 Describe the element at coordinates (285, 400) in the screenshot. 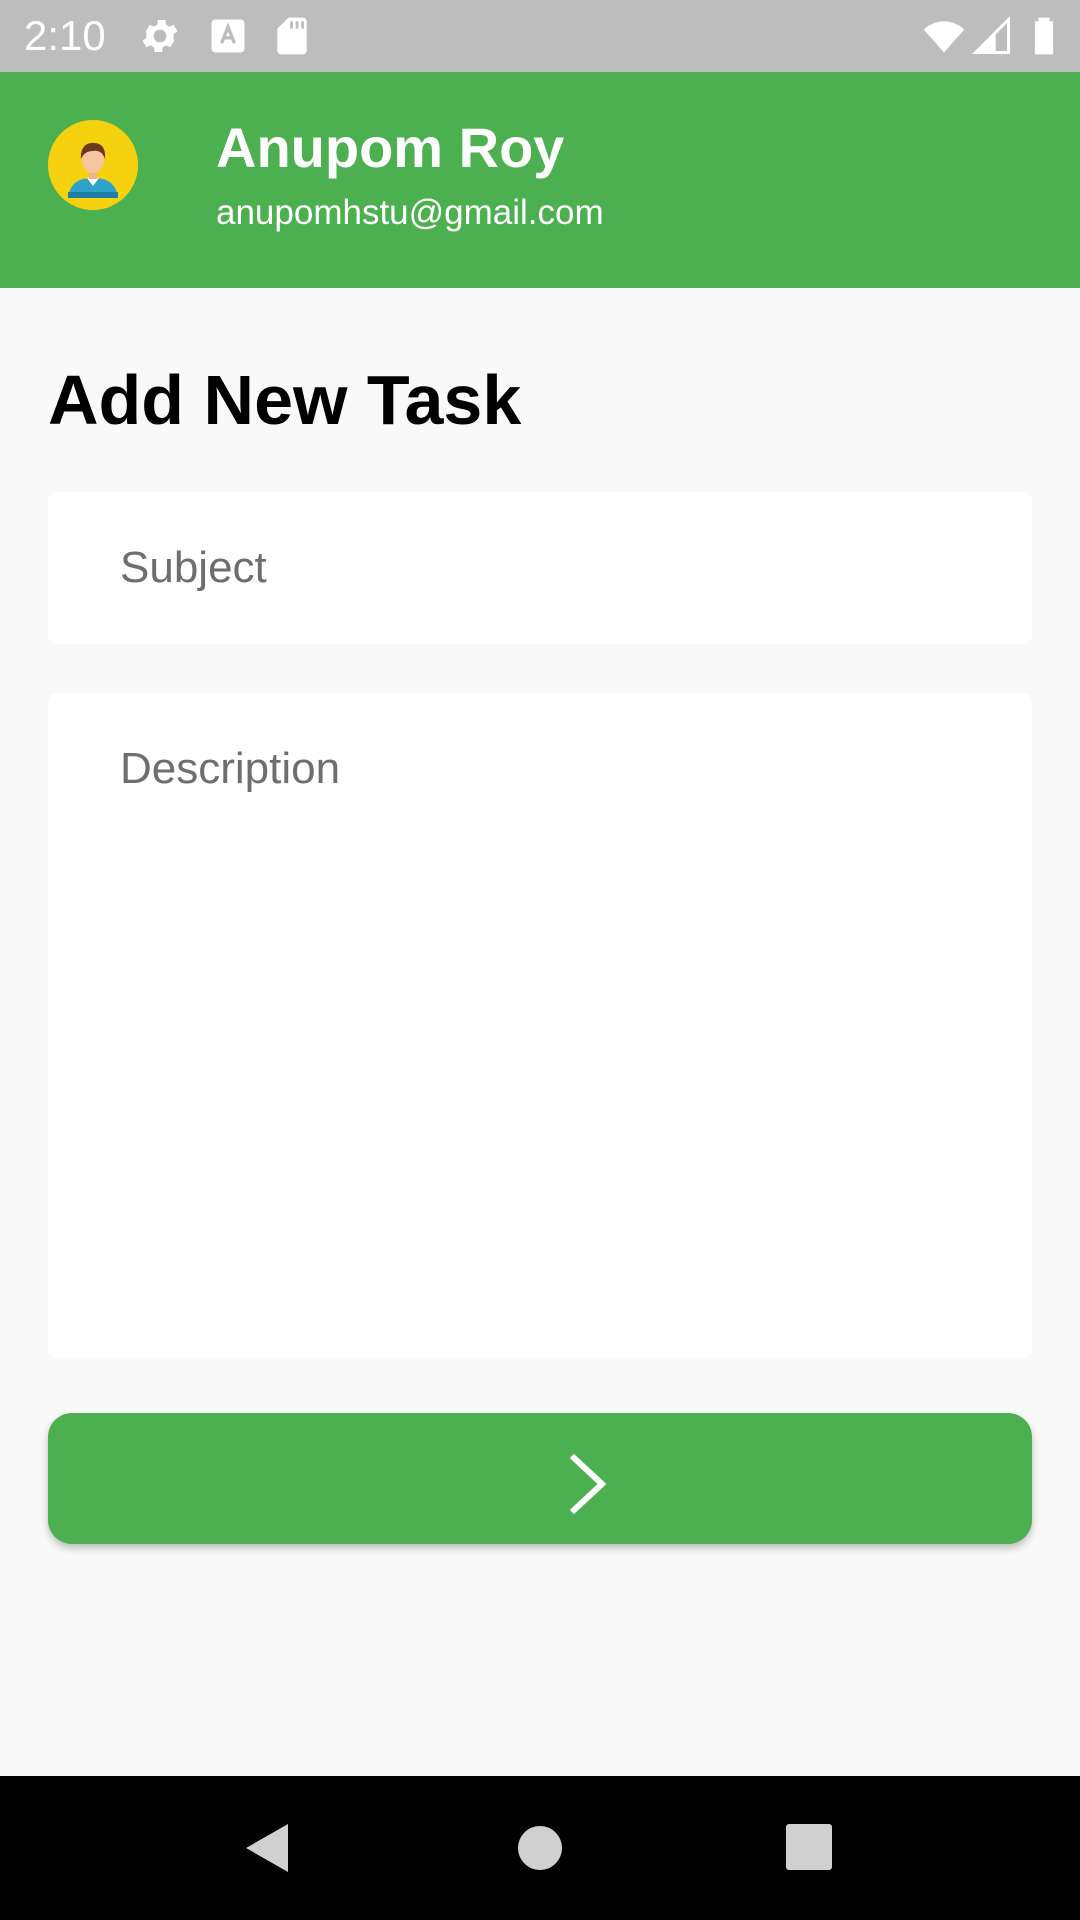

I see `page-title: Add New Task` at that location.